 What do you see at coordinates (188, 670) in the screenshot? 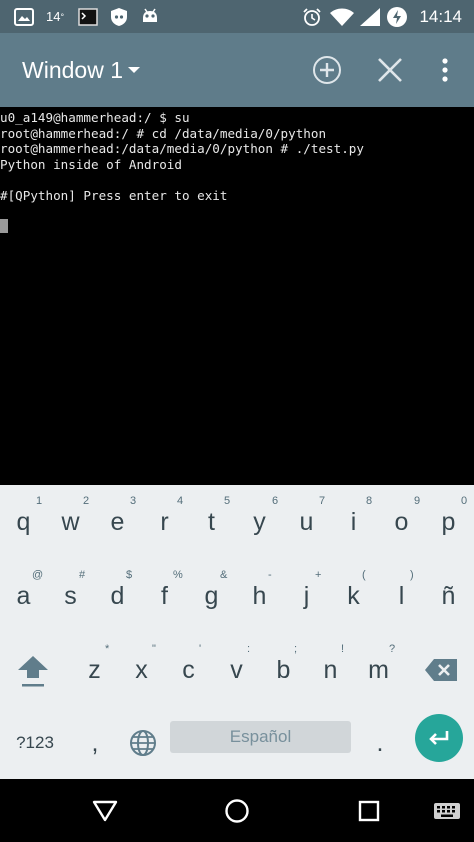
I see `key-c: ' c` at bounding box center [188, 670].